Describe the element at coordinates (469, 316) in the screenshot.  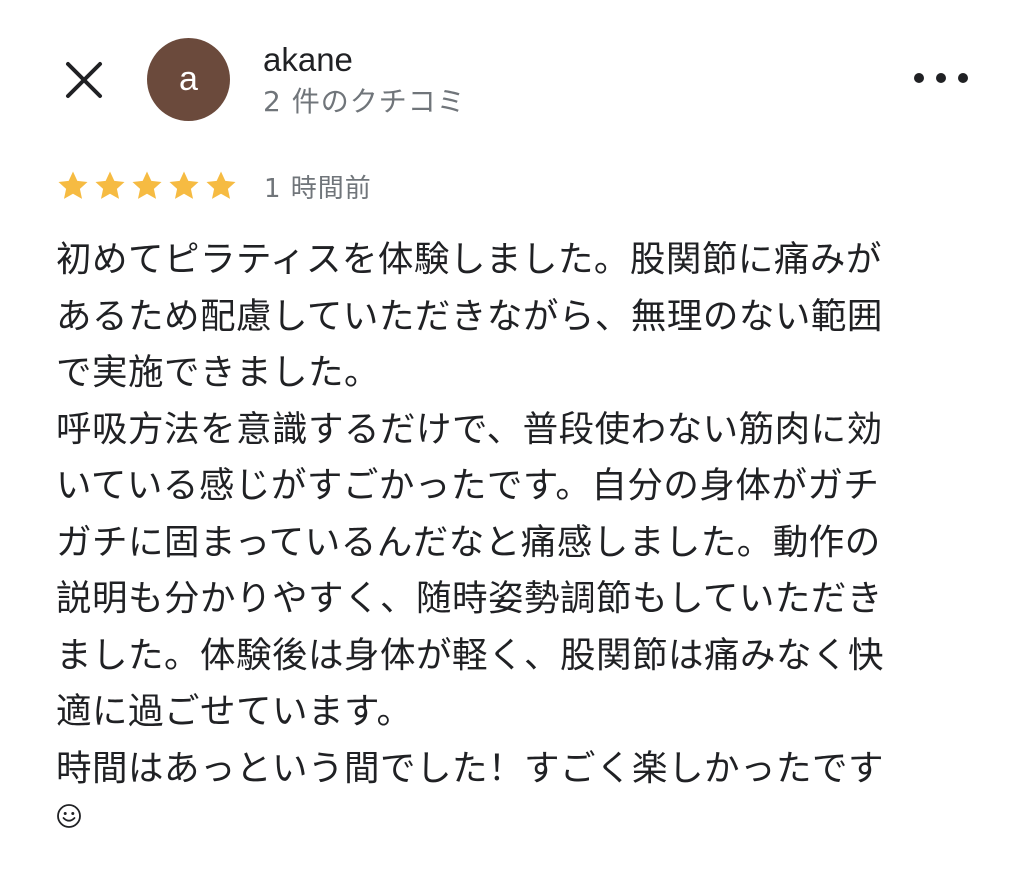
I see `review-text-line: あるため配慮していただきながら、無理のない範囲` at that location.